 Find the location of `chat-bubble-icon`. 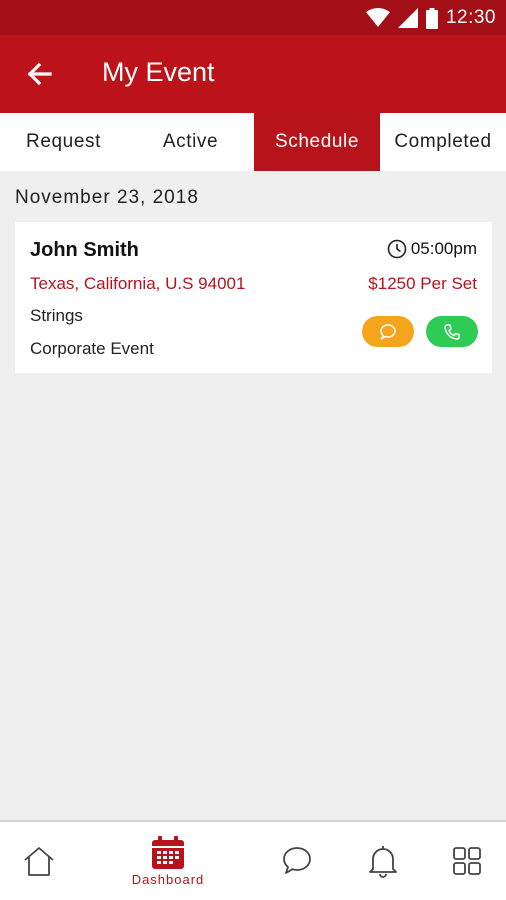

chat-bubble-icon is located at coordinates (388, 331).